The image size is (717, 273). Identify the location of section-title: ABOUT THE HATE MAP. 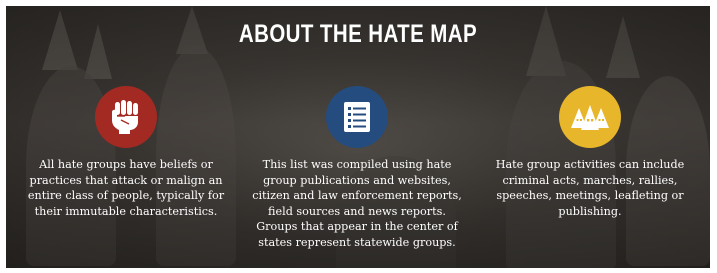
(358, 34).